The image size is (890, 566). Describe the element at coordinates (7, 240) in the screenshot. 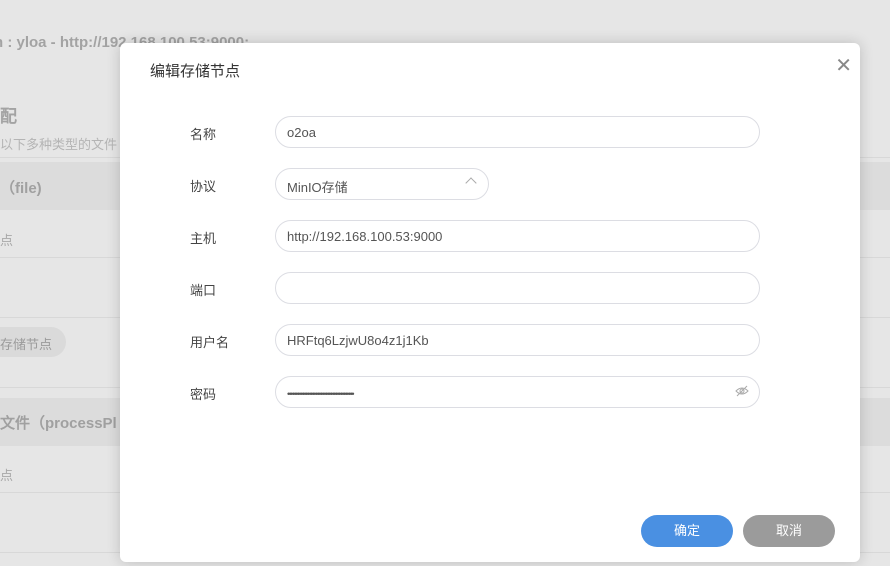

I see `background-group1-sub: 点` at that location.